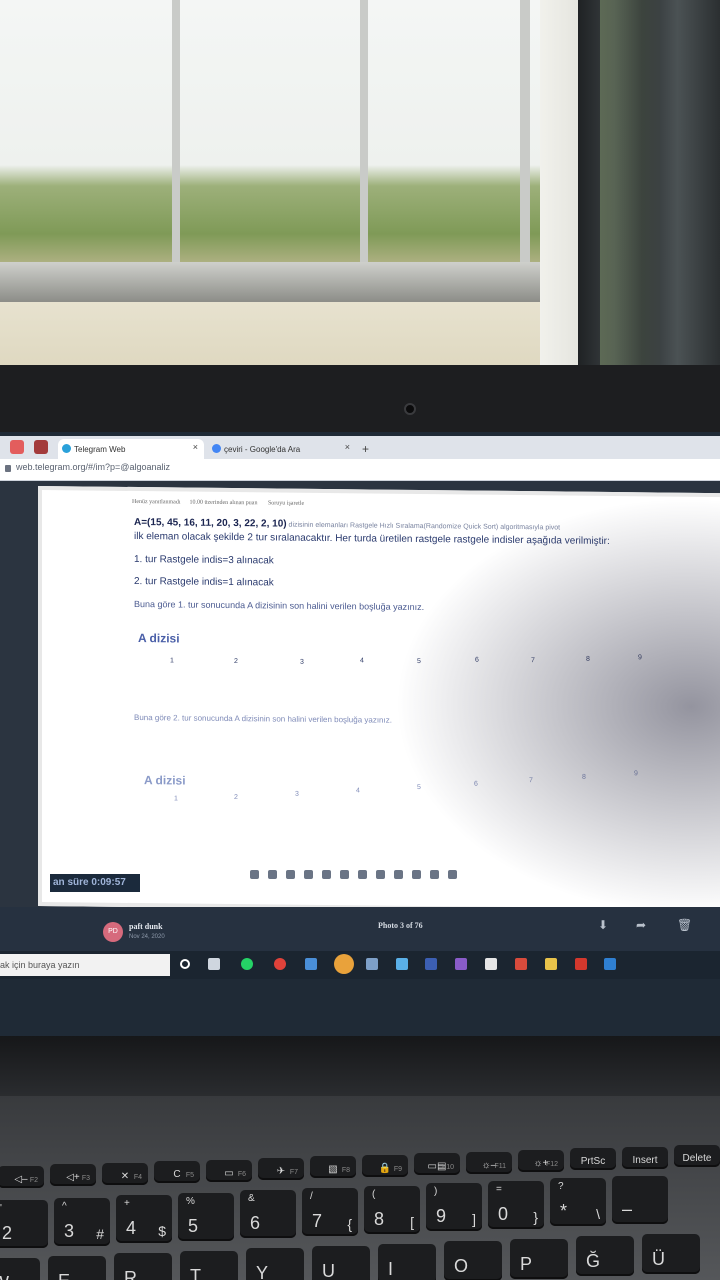 This screenshot has width=720, height=1280. I want to click on number-key: ' 2, so click(24, 1224).